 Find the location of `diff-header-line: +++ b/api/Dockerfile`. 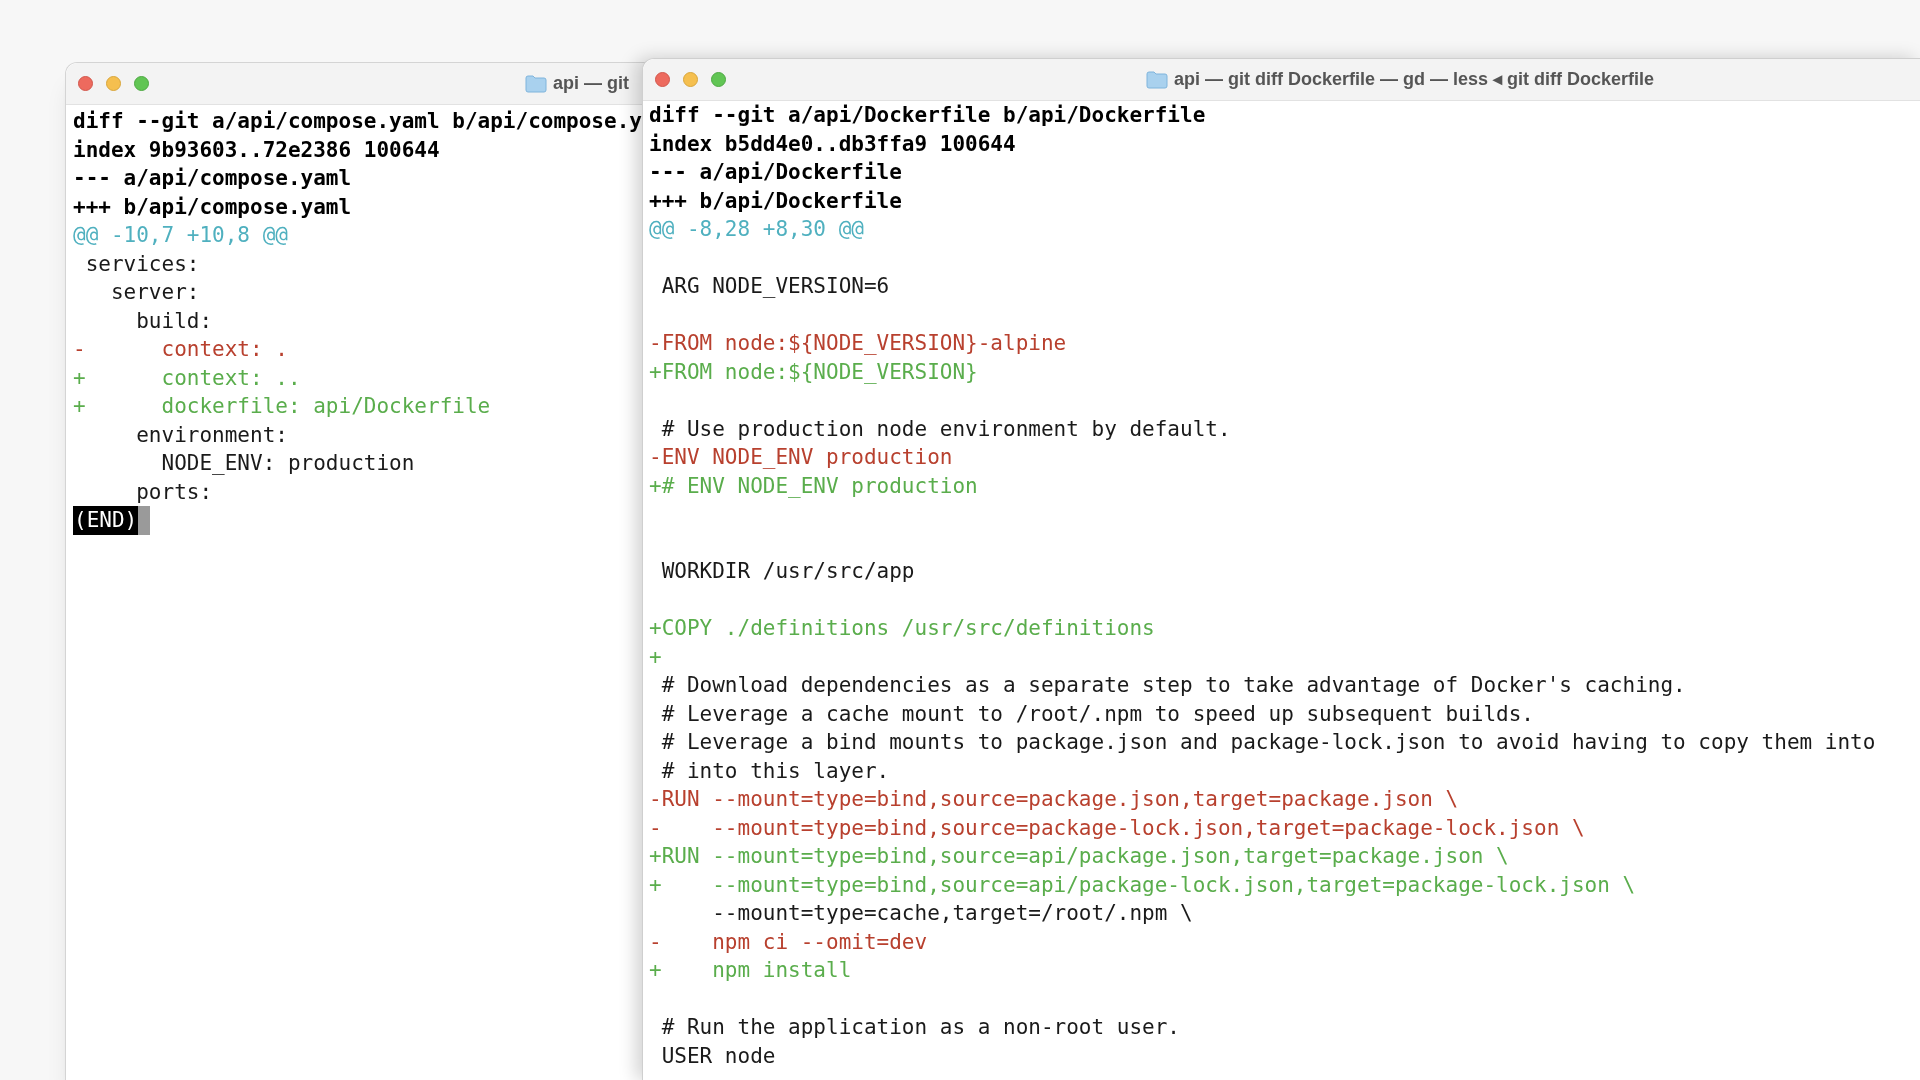

diff-header-line: +++ b/api/Dockerfile is located at coordinates (775, 200).